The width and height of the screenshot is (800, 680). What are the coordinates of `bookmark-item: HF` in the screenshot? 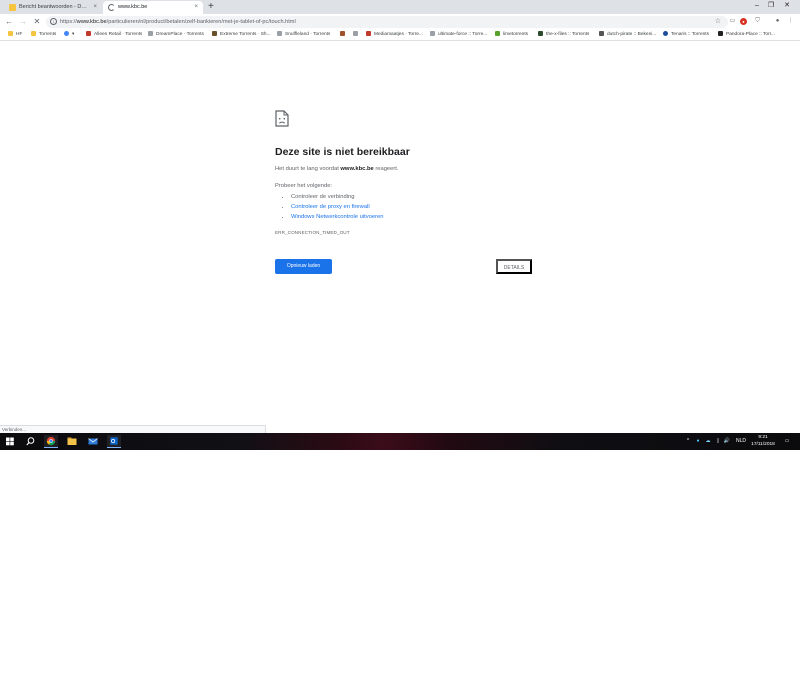 It's located at (15, 35).